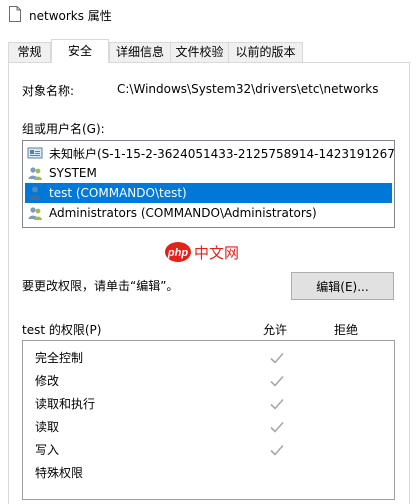 This screenshot has height=504, width=418. Describe the element at coordinates (29, 52) in the screenshot. I see `tab-general: 常规` at that location.